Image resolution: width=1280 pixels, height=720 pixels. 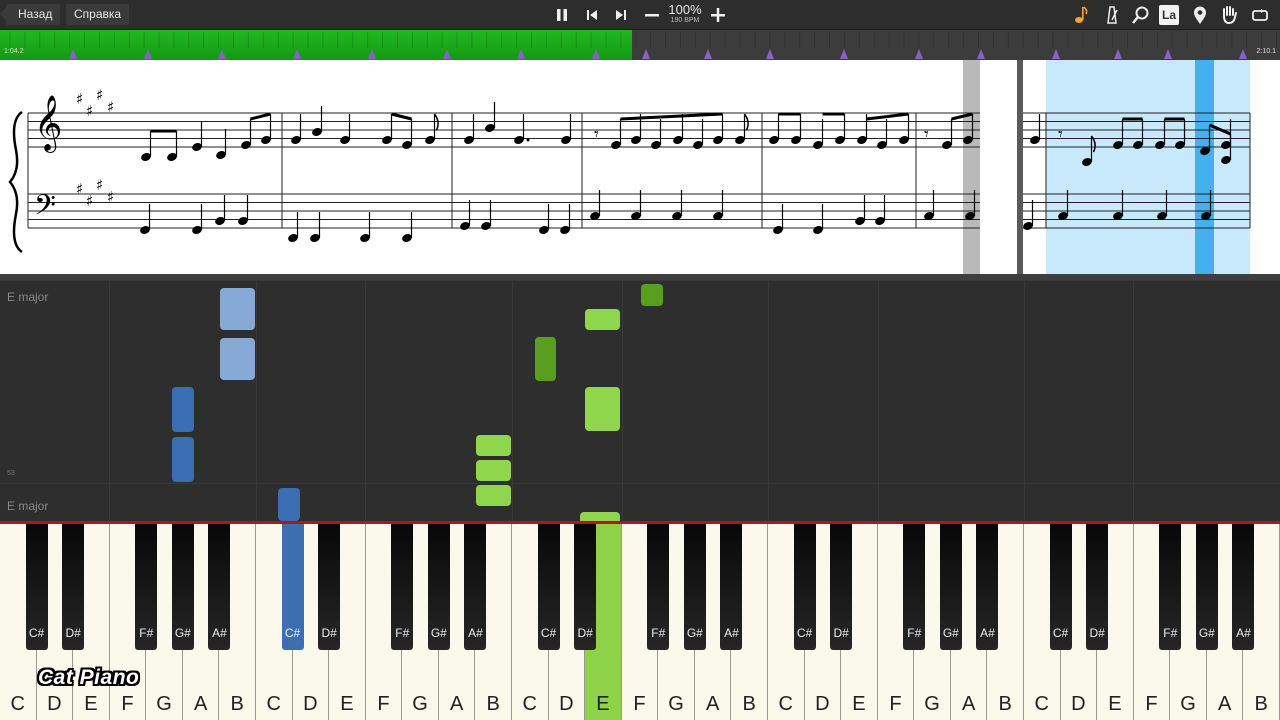 What do you see at coordinates (1266, 51) in the screenshot?
I see `timeline-total-time: 2:10.1` at bounding box center [1266, 51].